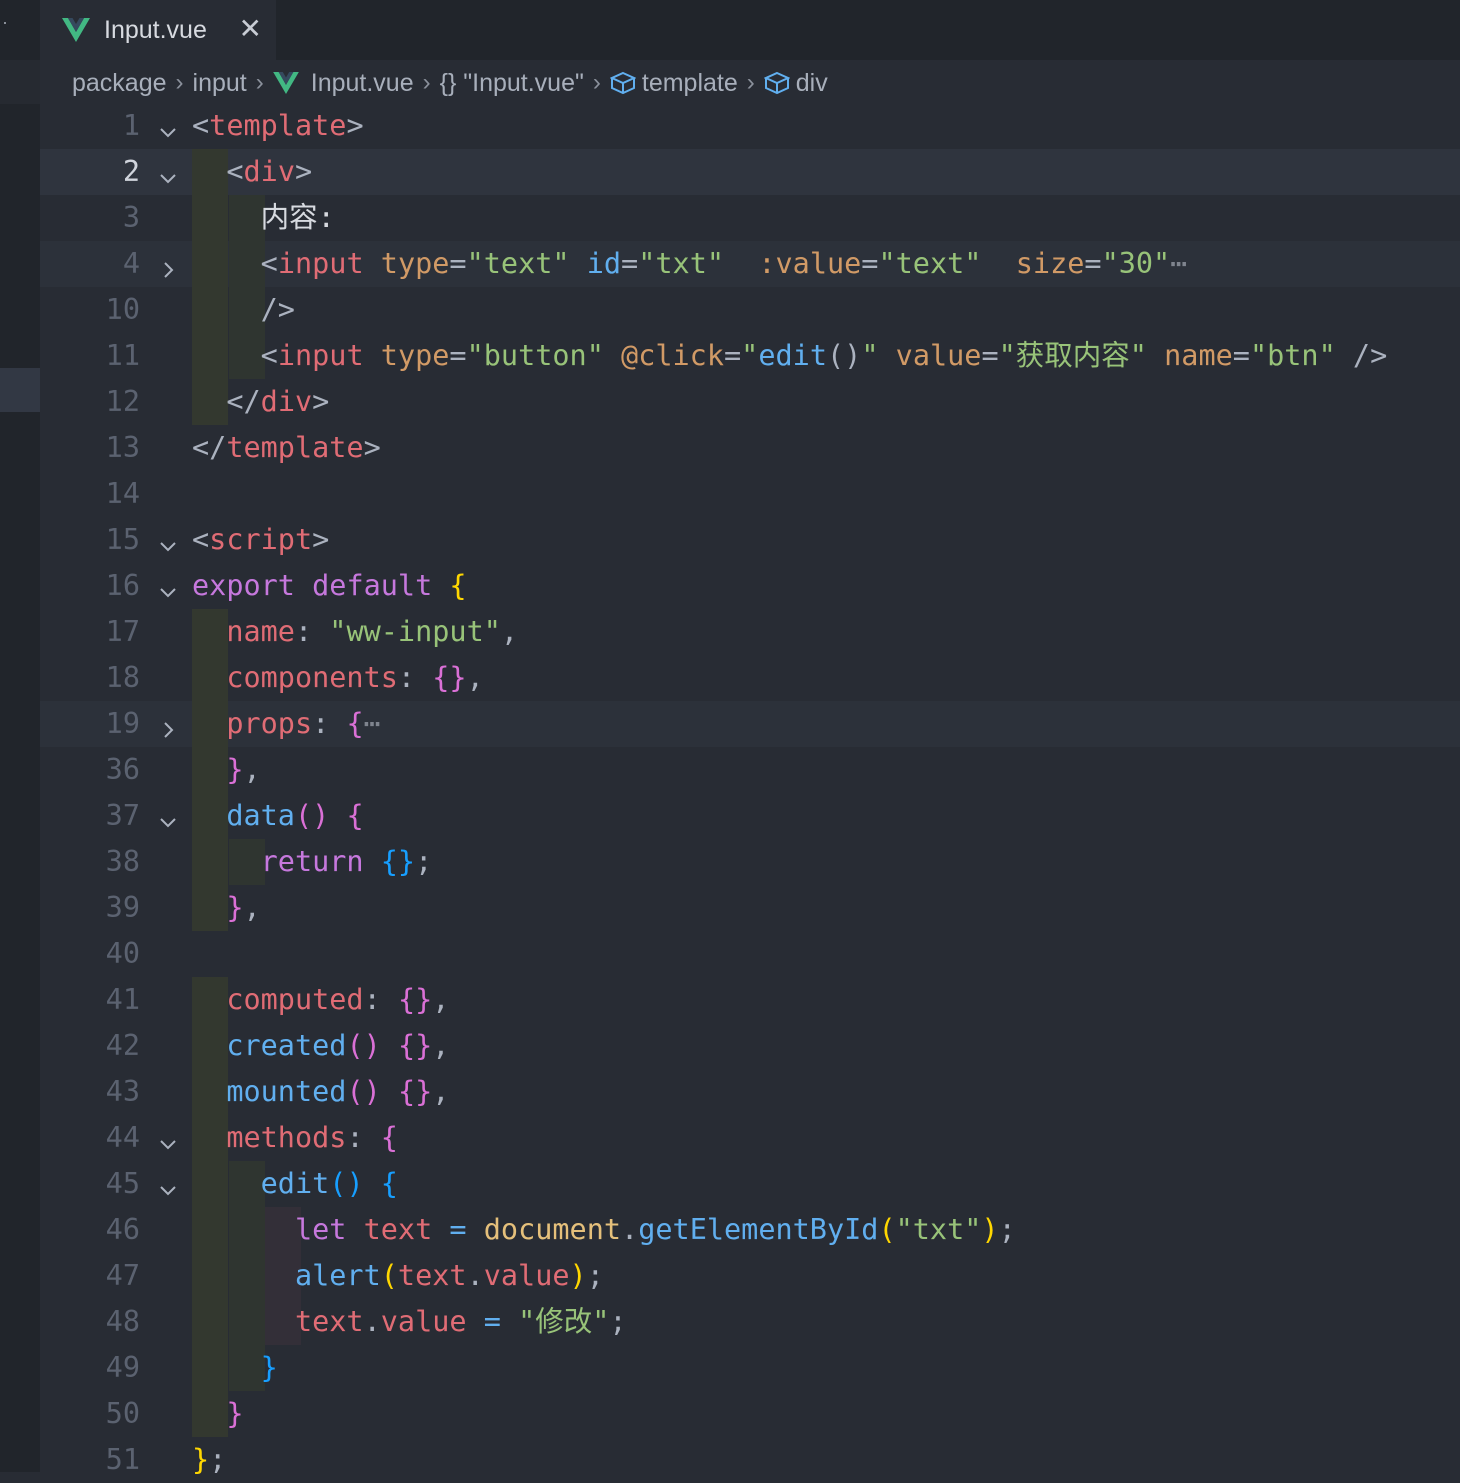 This screenshot has height=1483, width=1460. I want to click on code-text: <template>, so click(278, 125).